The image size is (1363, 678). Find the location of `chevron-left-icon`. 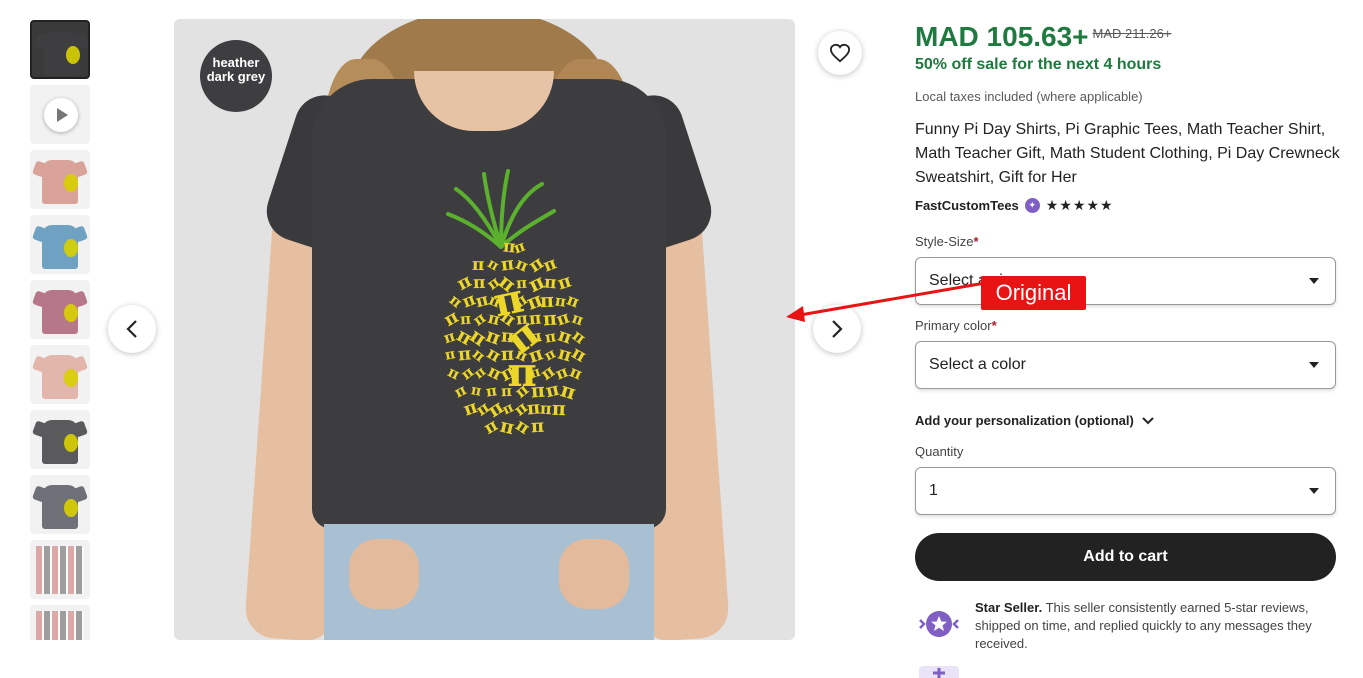

chevron-left-icon is located at coordinates (131, 329).